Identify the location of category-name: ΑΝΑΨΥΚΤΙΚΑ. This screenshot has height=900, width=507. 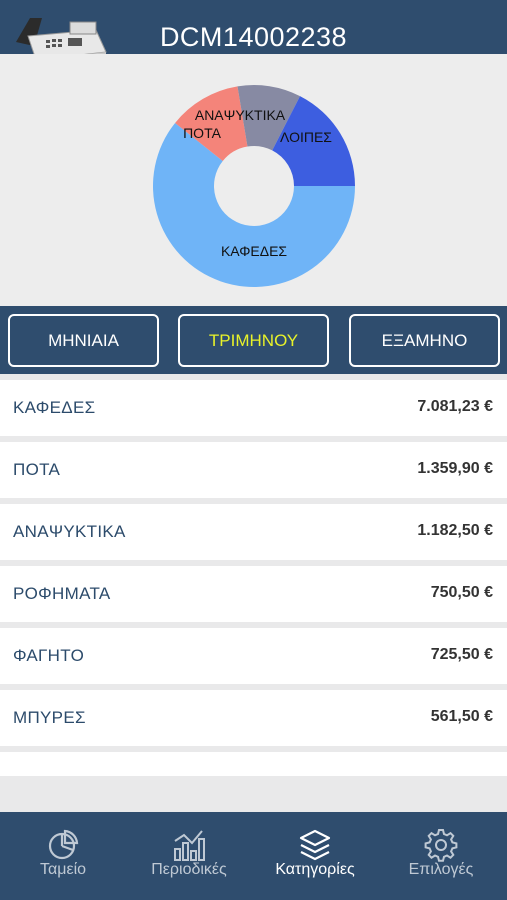
(69, 531).